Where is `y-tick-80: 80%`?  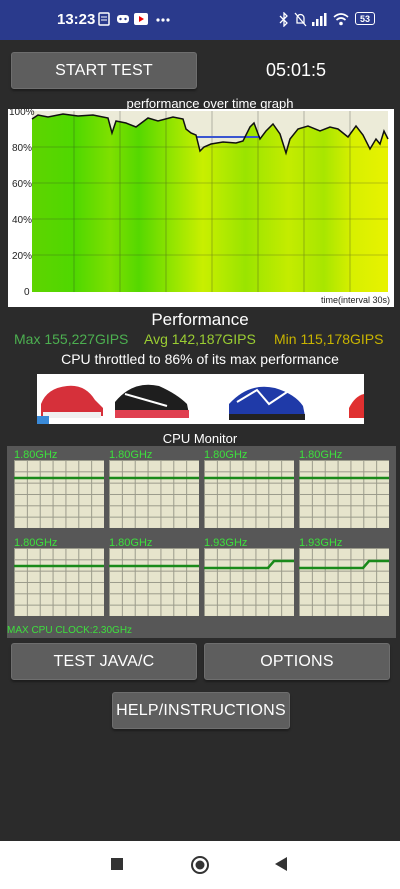 y-tick-80: 80% is located at coordinates (22, 148).